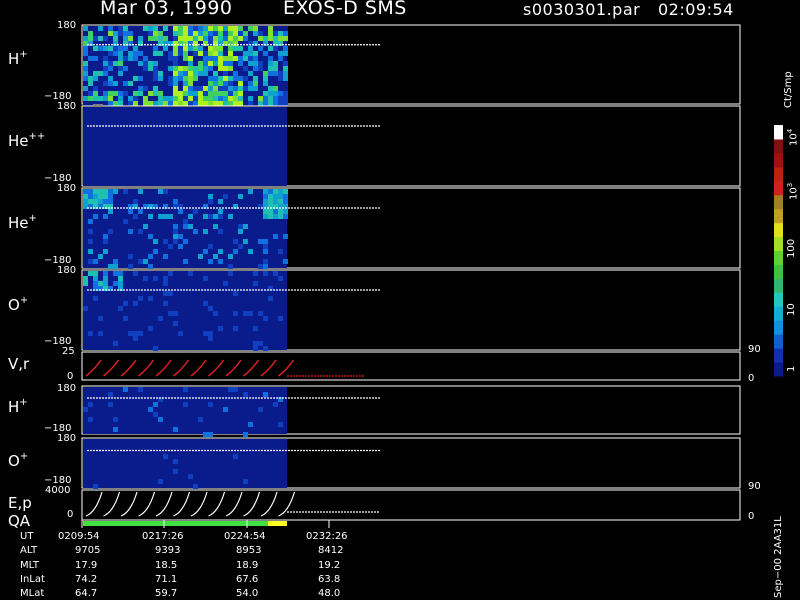 This screenshot has width=800, height=600. Describe the element at coordinates (18, 460) in the screenshot. I see `panel-label-o-plus-bottom: O+` at that location.